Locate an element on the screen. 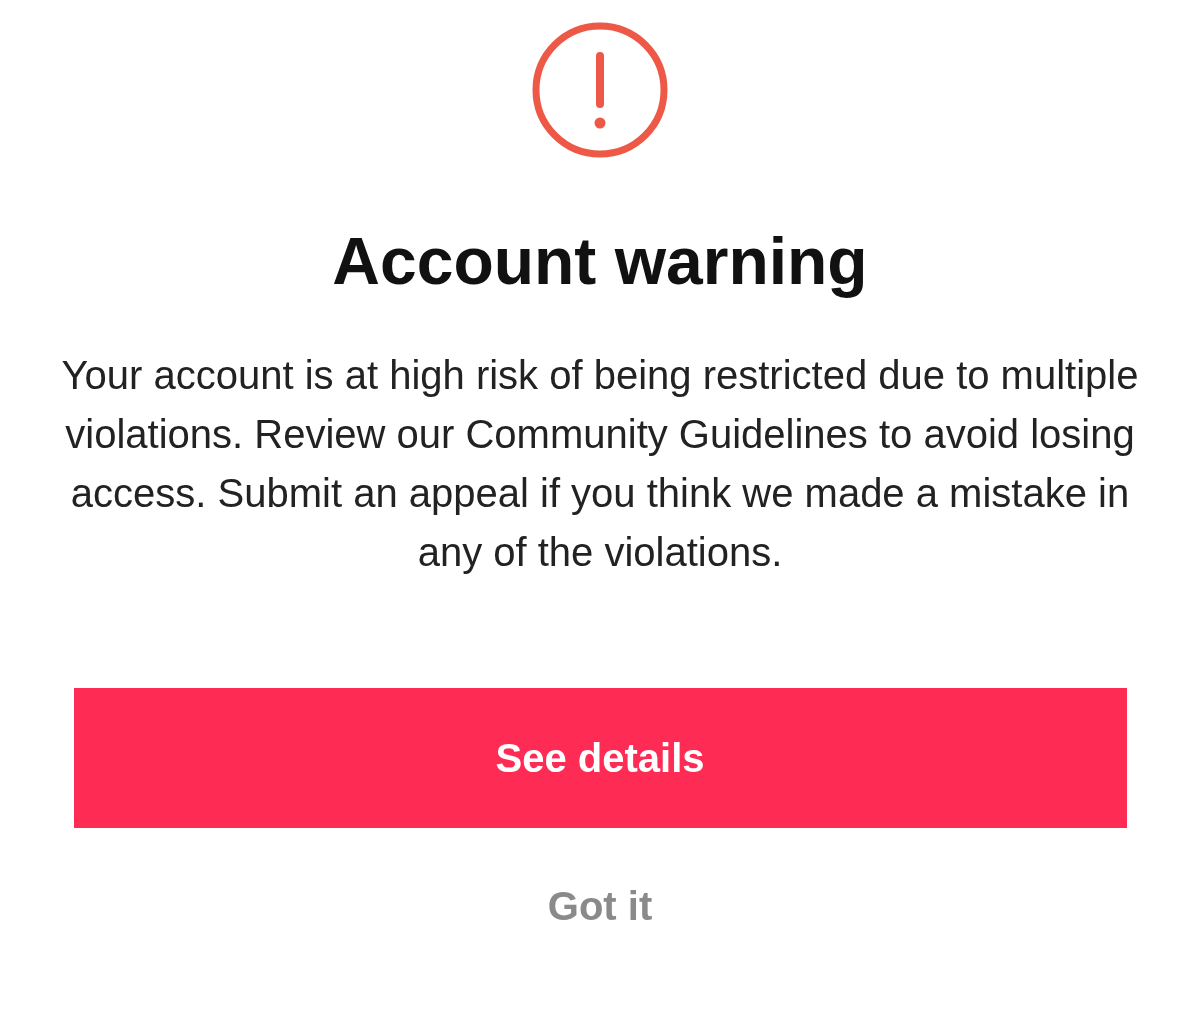  see-details-button: See details is located at coordinates (600, 758).